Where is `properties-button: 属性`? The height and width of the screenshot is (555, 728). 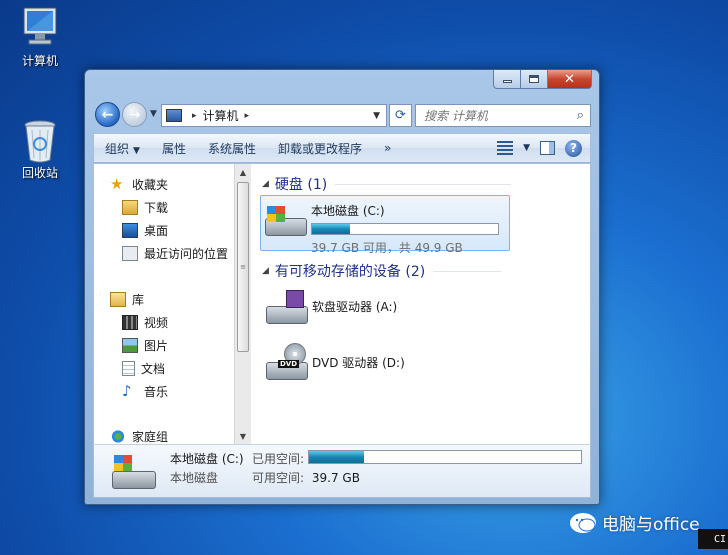
properties-button: 属性 is located at coordinates (174, 148).